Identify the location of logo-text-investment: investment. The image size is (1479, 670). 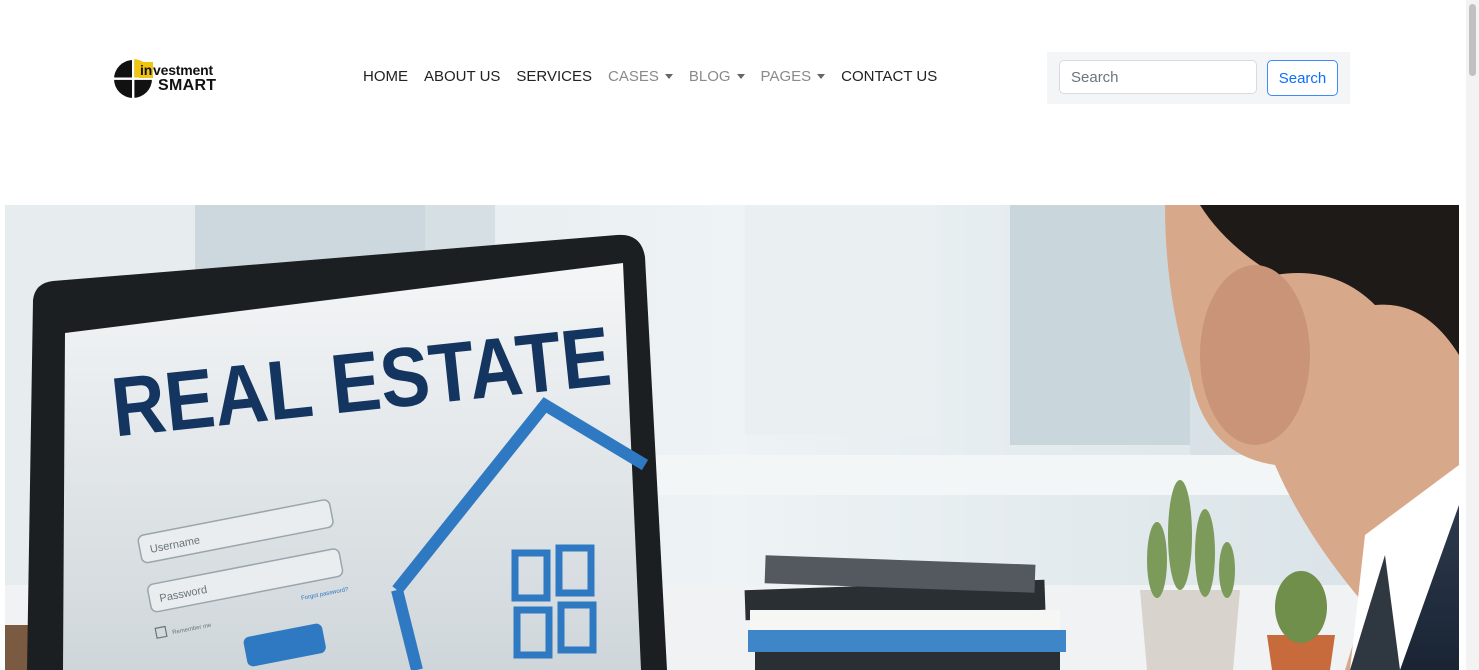
(176, 70).